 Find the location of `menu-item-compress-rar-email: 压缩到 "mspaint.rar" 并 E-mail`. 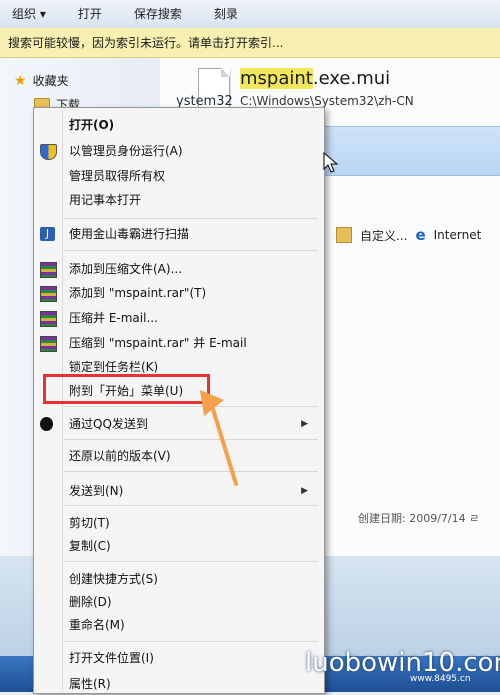

menu-item-compress-rar-email: 压缩到 "mspaint.rar" 并 E-mail is located at coordinates (178, 343).